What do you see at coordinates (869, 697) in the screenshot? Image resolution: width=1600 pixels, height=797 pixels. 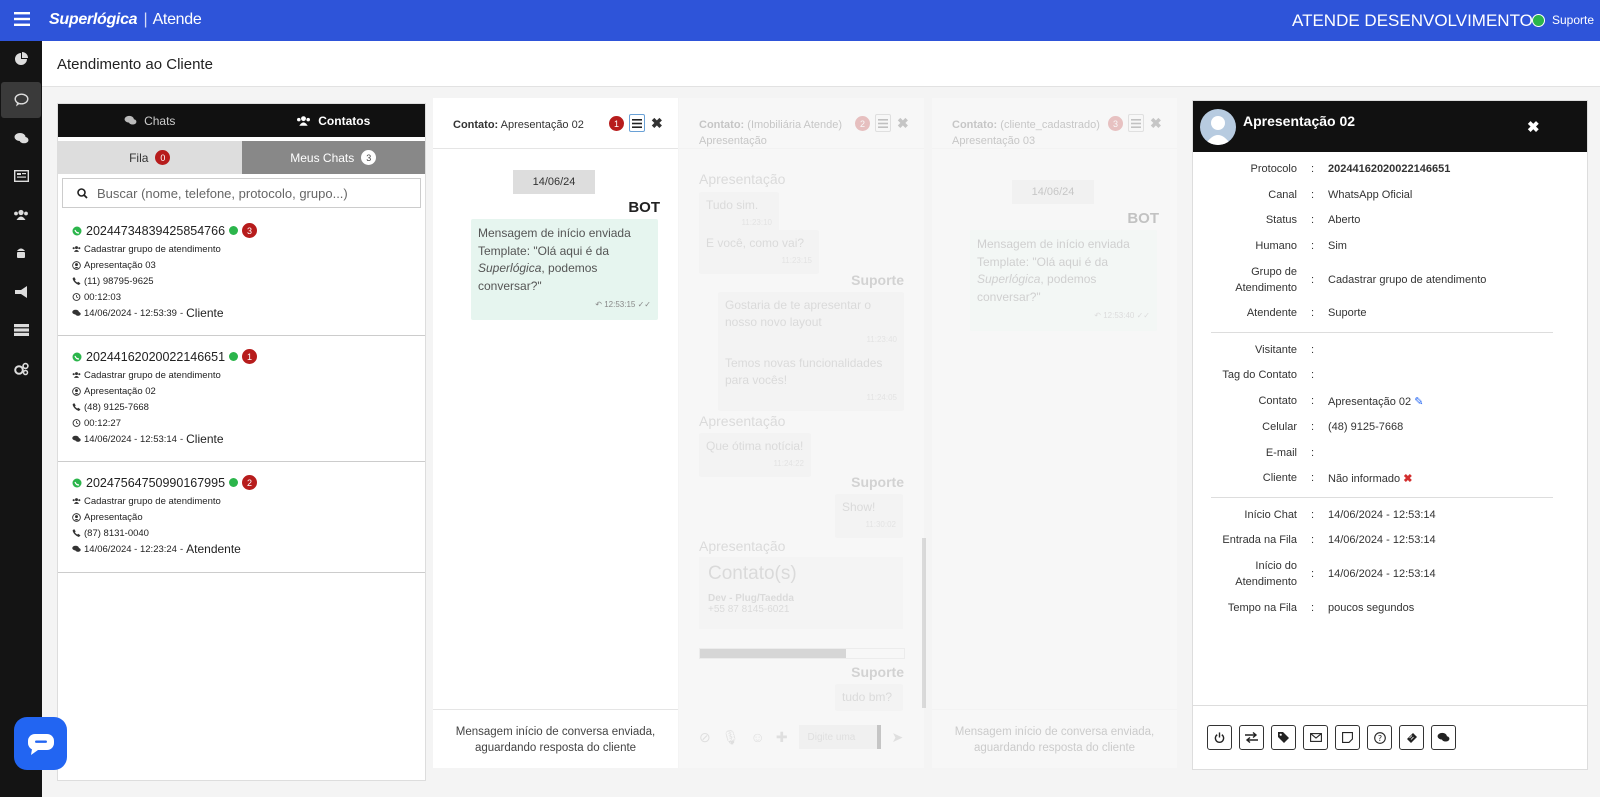 I see `message-bubble: tudo bm?` at bounding box center [869, 697].